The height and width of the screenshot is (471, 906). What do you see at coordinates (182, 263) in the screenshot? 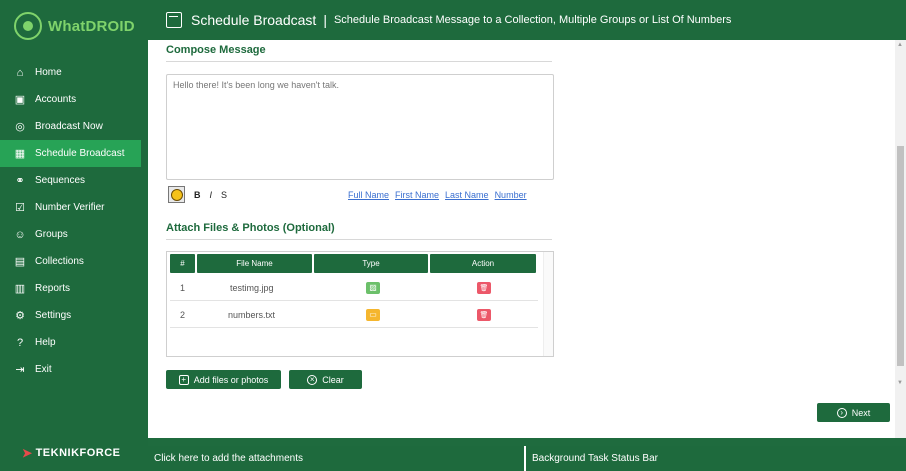
I see `column-header-index: #` at bounding box center [182, 263].